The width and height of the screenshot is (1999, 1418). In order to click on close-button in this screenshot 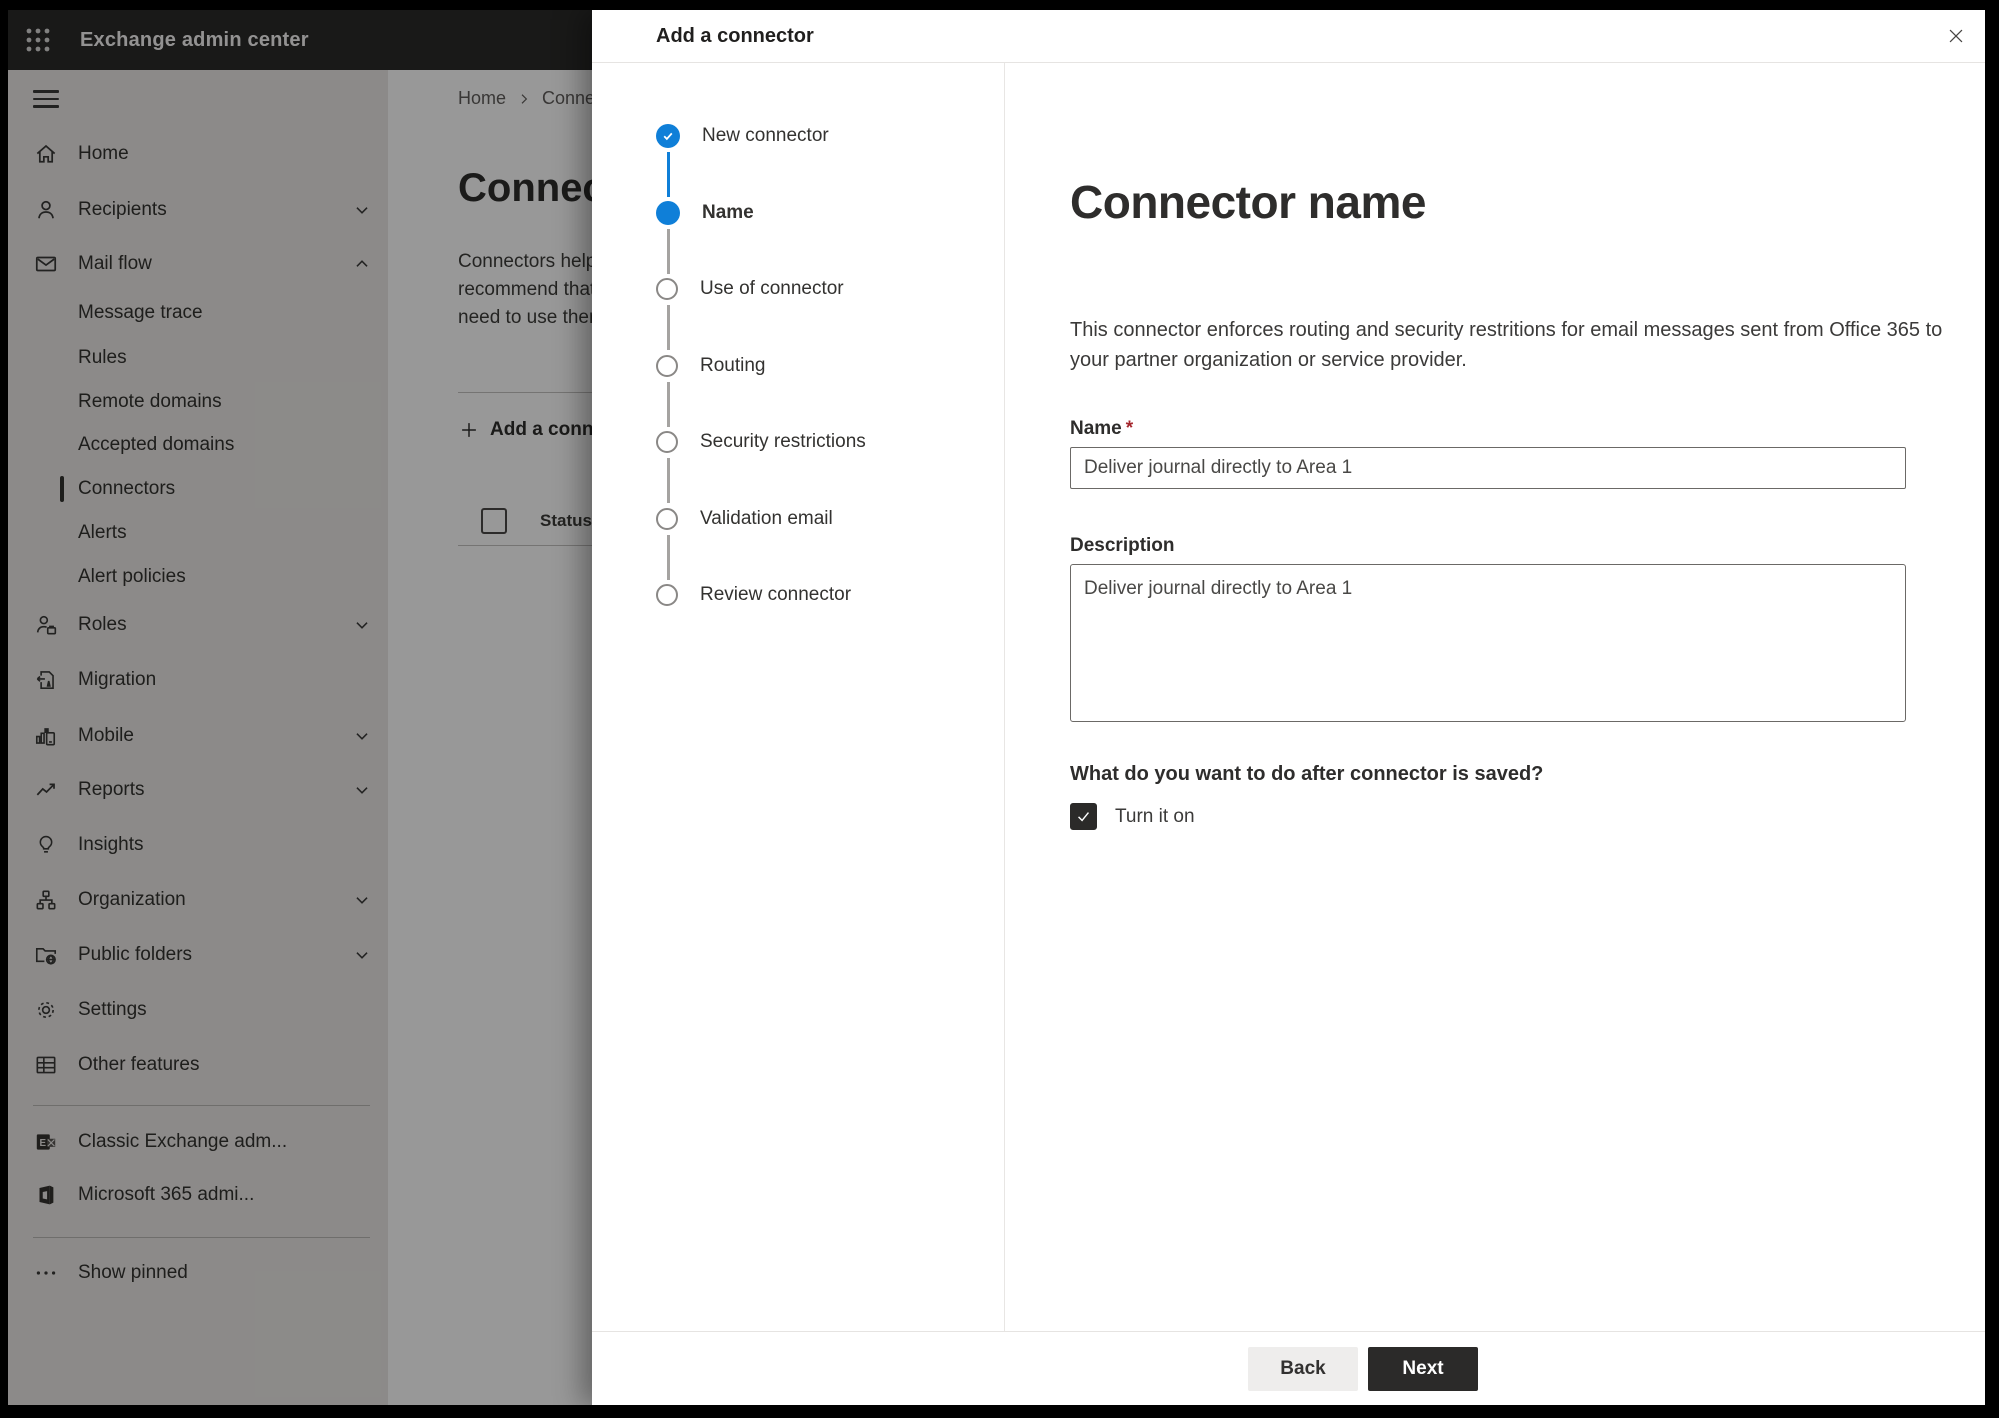, I will do `click(1956, 36)`.